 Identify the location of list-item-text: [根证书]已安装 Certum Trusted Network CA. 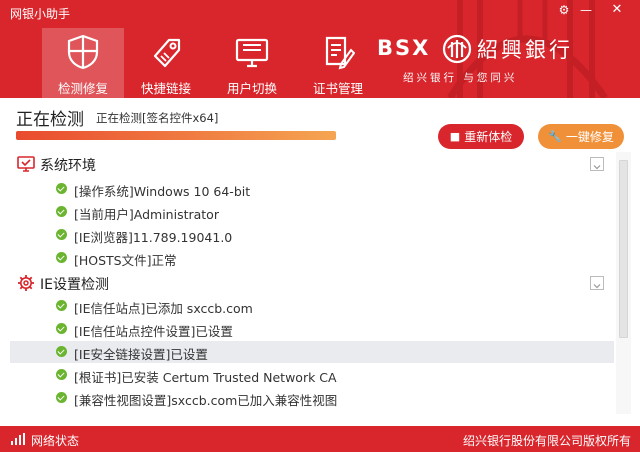
(205, 377).